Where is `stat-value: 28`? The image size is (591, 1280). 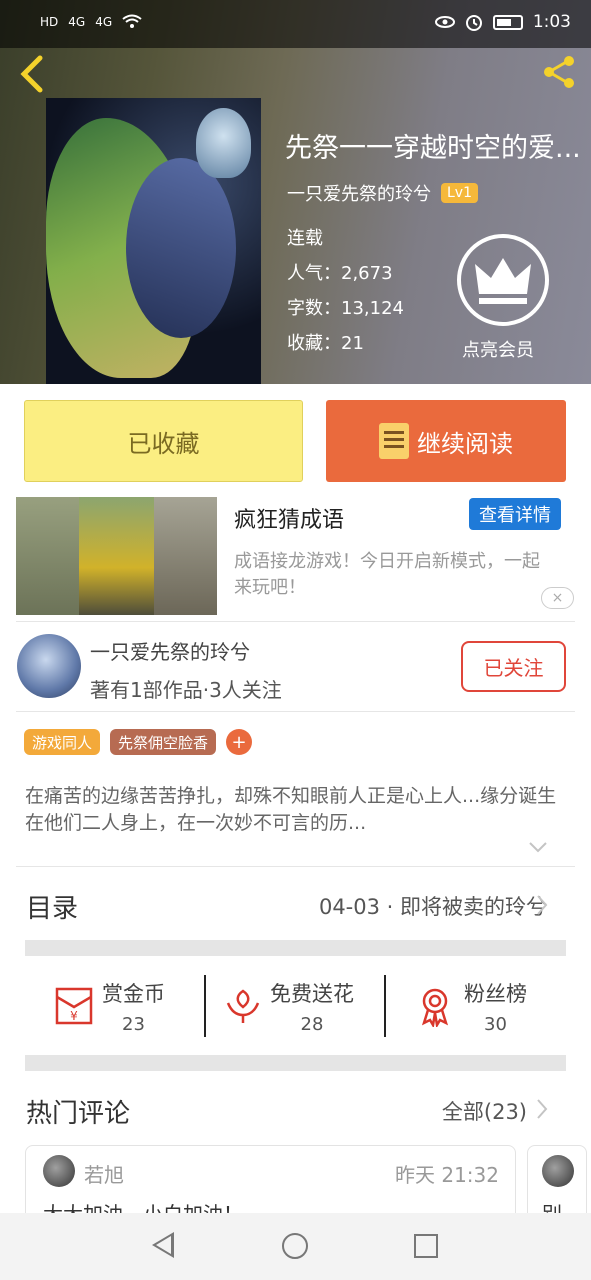
stat-value: 28 is located at coordinates (312, 1024).